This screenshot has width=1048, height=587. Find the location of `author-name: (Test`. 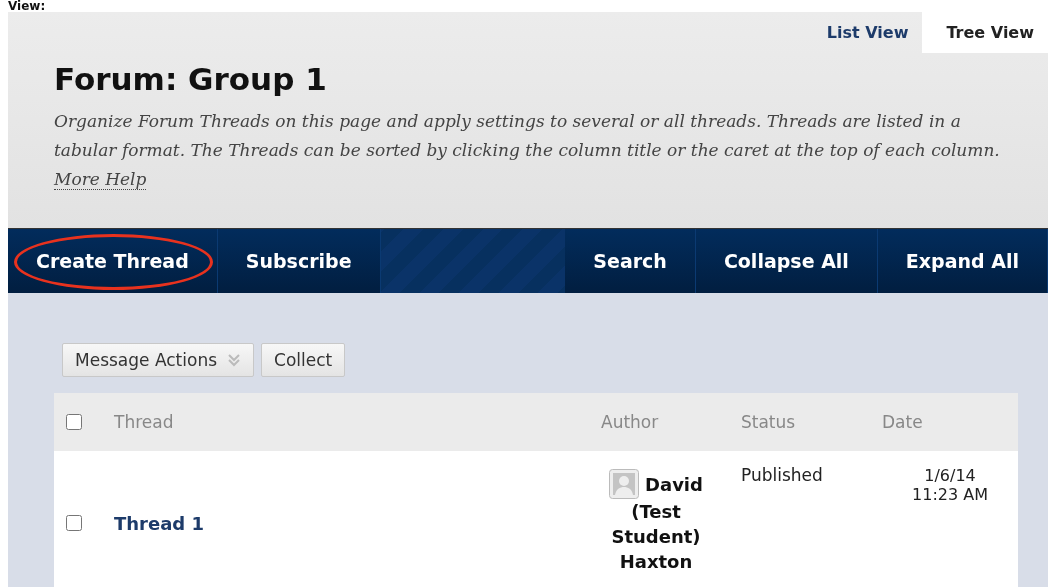

author-name: (Test is located at coordinates (656, 512).